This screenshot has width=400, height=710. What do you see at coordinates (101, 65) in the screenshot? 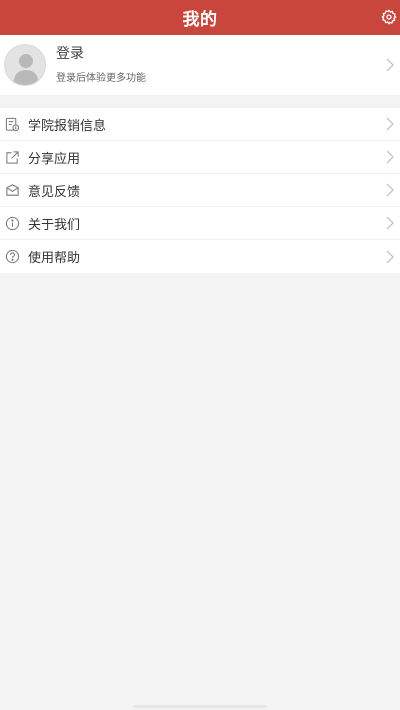
I see `profile-text: 登录 登录后体验更多功能` at bounding box center [101, 65].